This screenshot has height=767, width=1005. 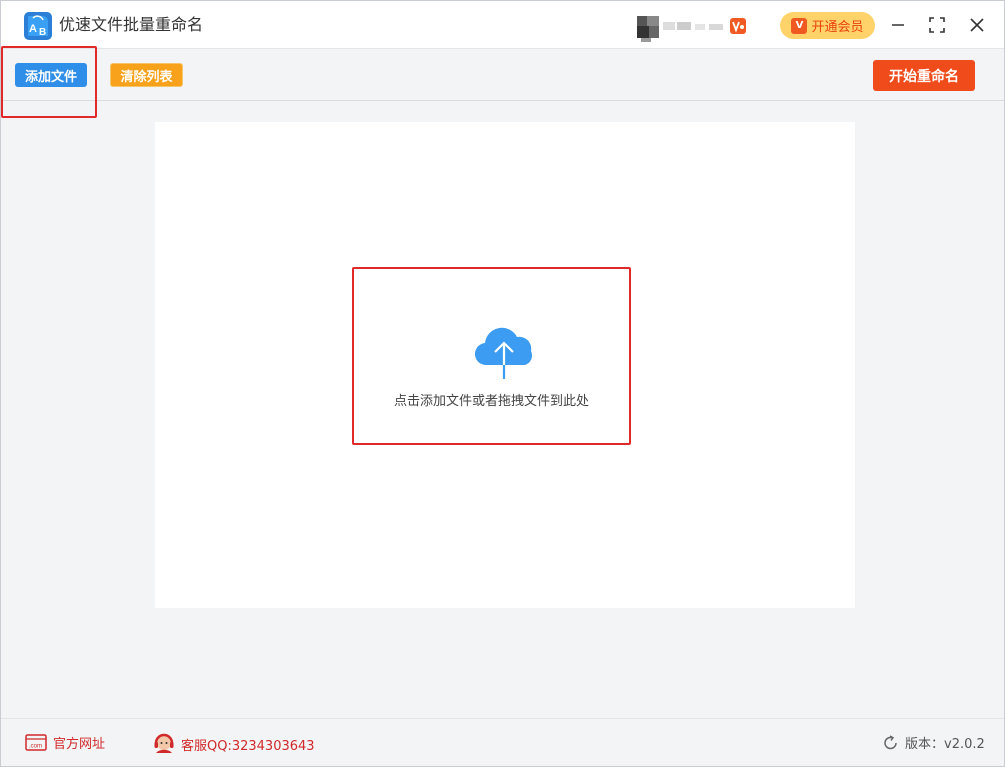 I want to click on toolbar: 添加文件 清除列表 开始重命名, so click(x=502, y=75).